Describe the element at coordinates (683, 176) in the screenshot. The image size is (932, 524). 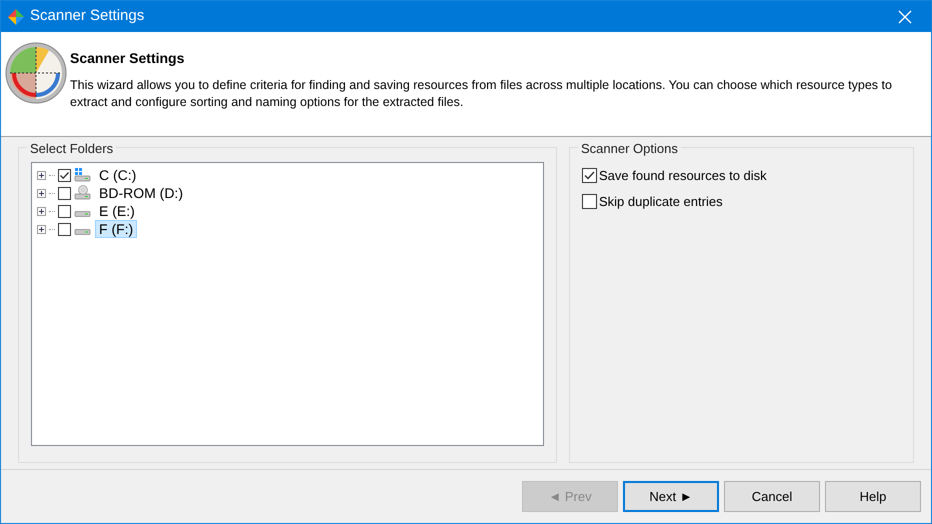
I see `checkbox-label: Save found resources to disk` at that location.